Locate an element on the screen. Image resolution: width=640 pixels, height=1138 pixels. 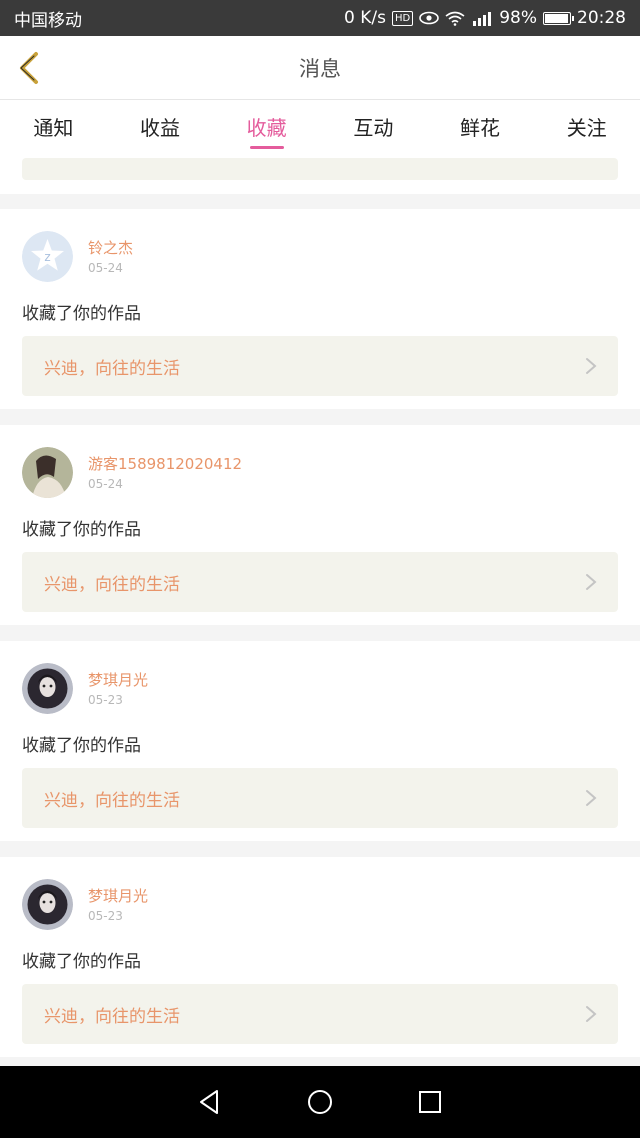
default-avatar-icon: z is located at coordinates (47, 256).